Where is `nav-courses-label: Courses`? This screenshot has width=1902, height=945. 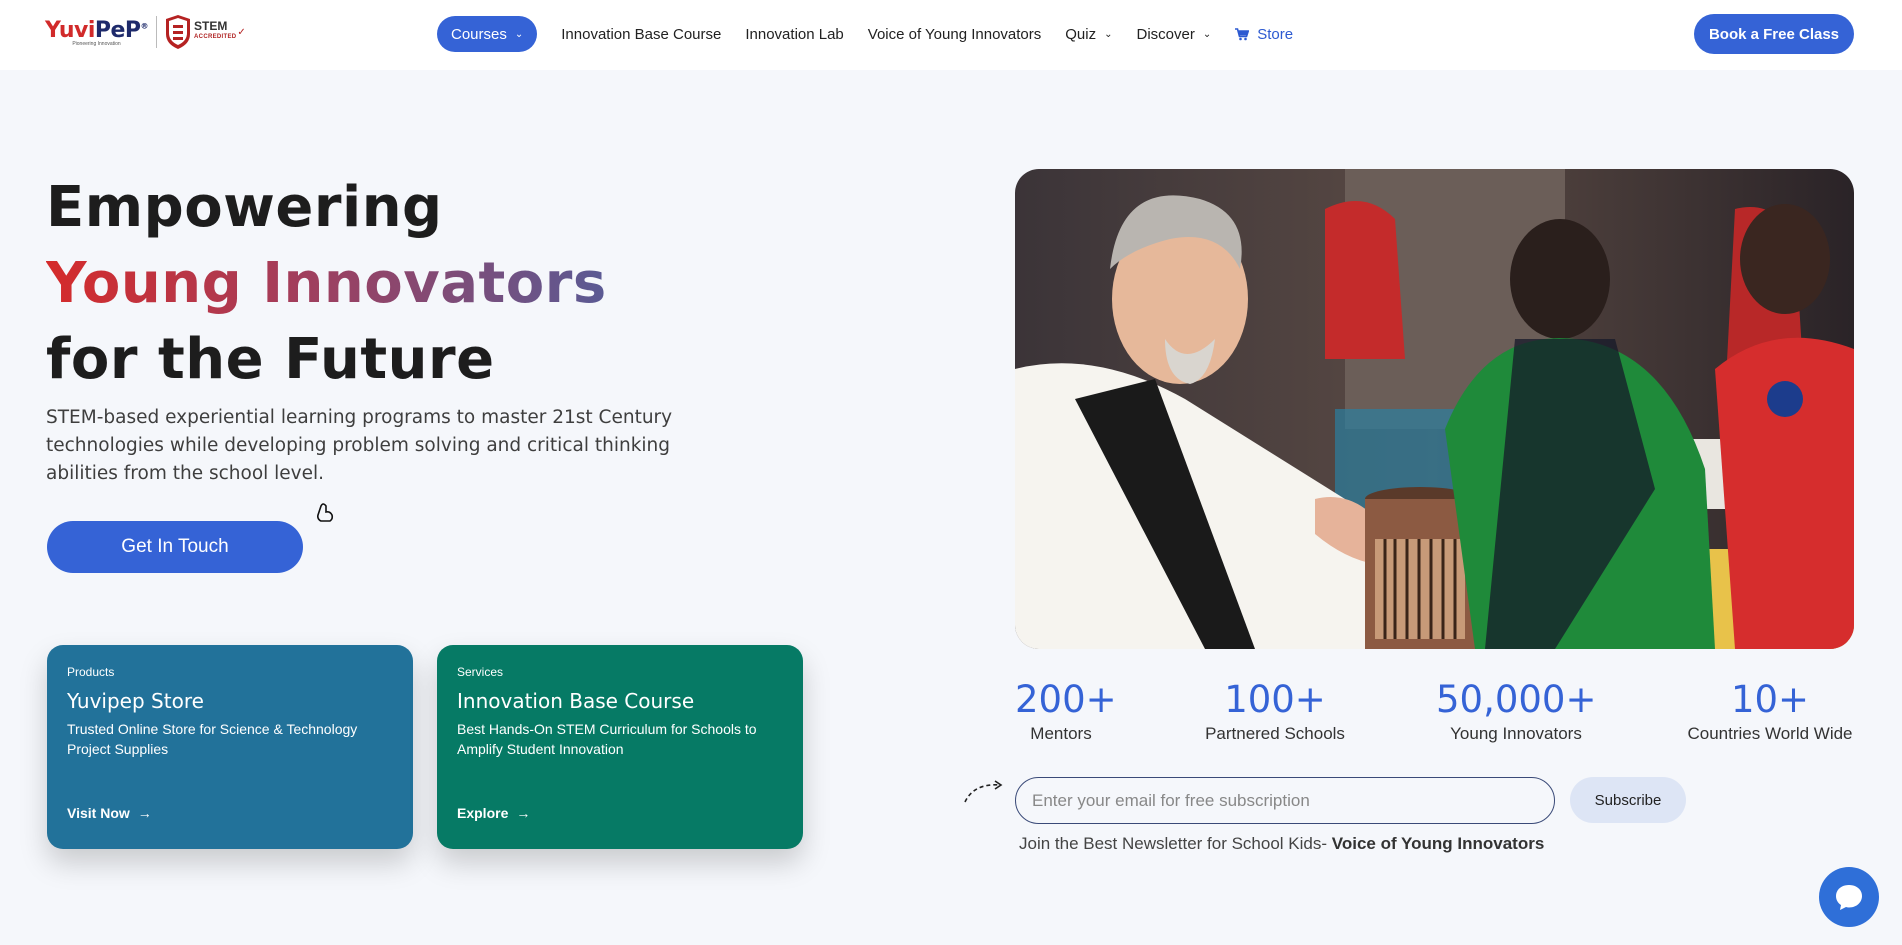
nav-courses-label: Courses is located at coordinates (479, 34).